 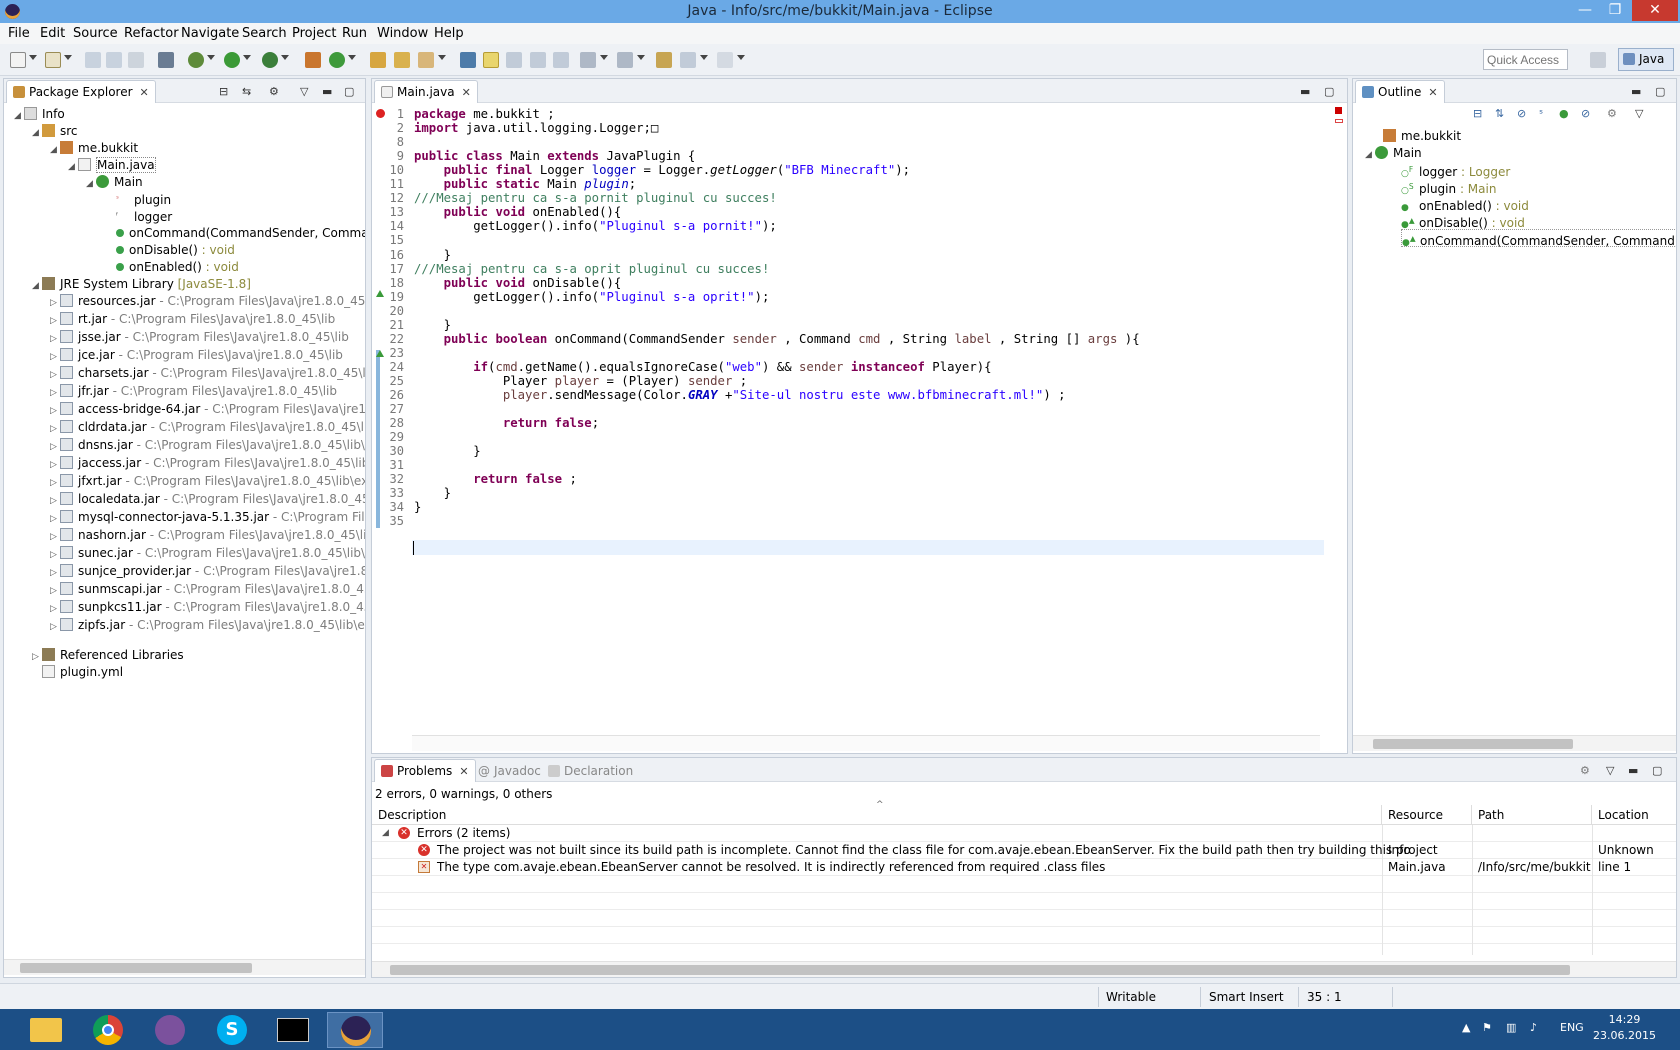 I want to click on outline-horizontal-scrollbar, so click(x=1514, y=743).